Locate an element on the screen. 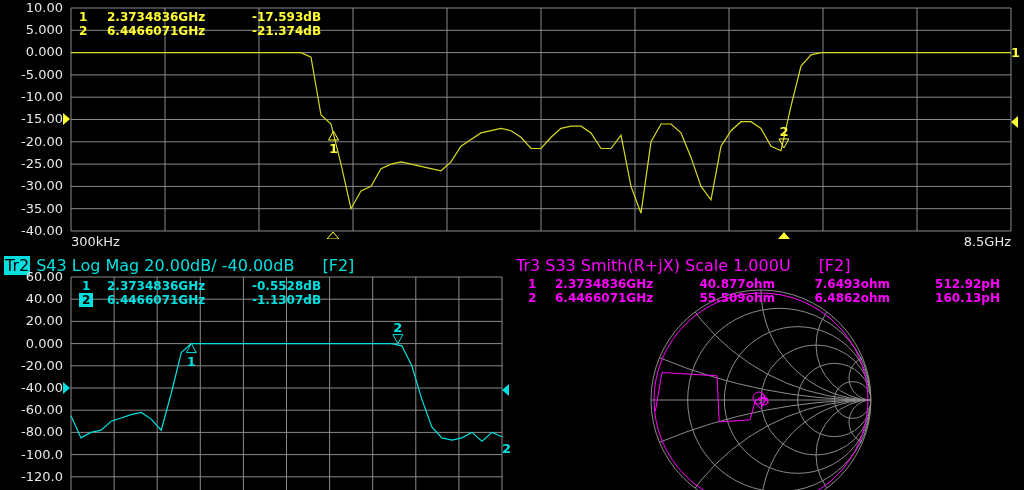 This screenshot has height=490, width=1024. axis-label: 20.00 is located at coordinates (44, 321).